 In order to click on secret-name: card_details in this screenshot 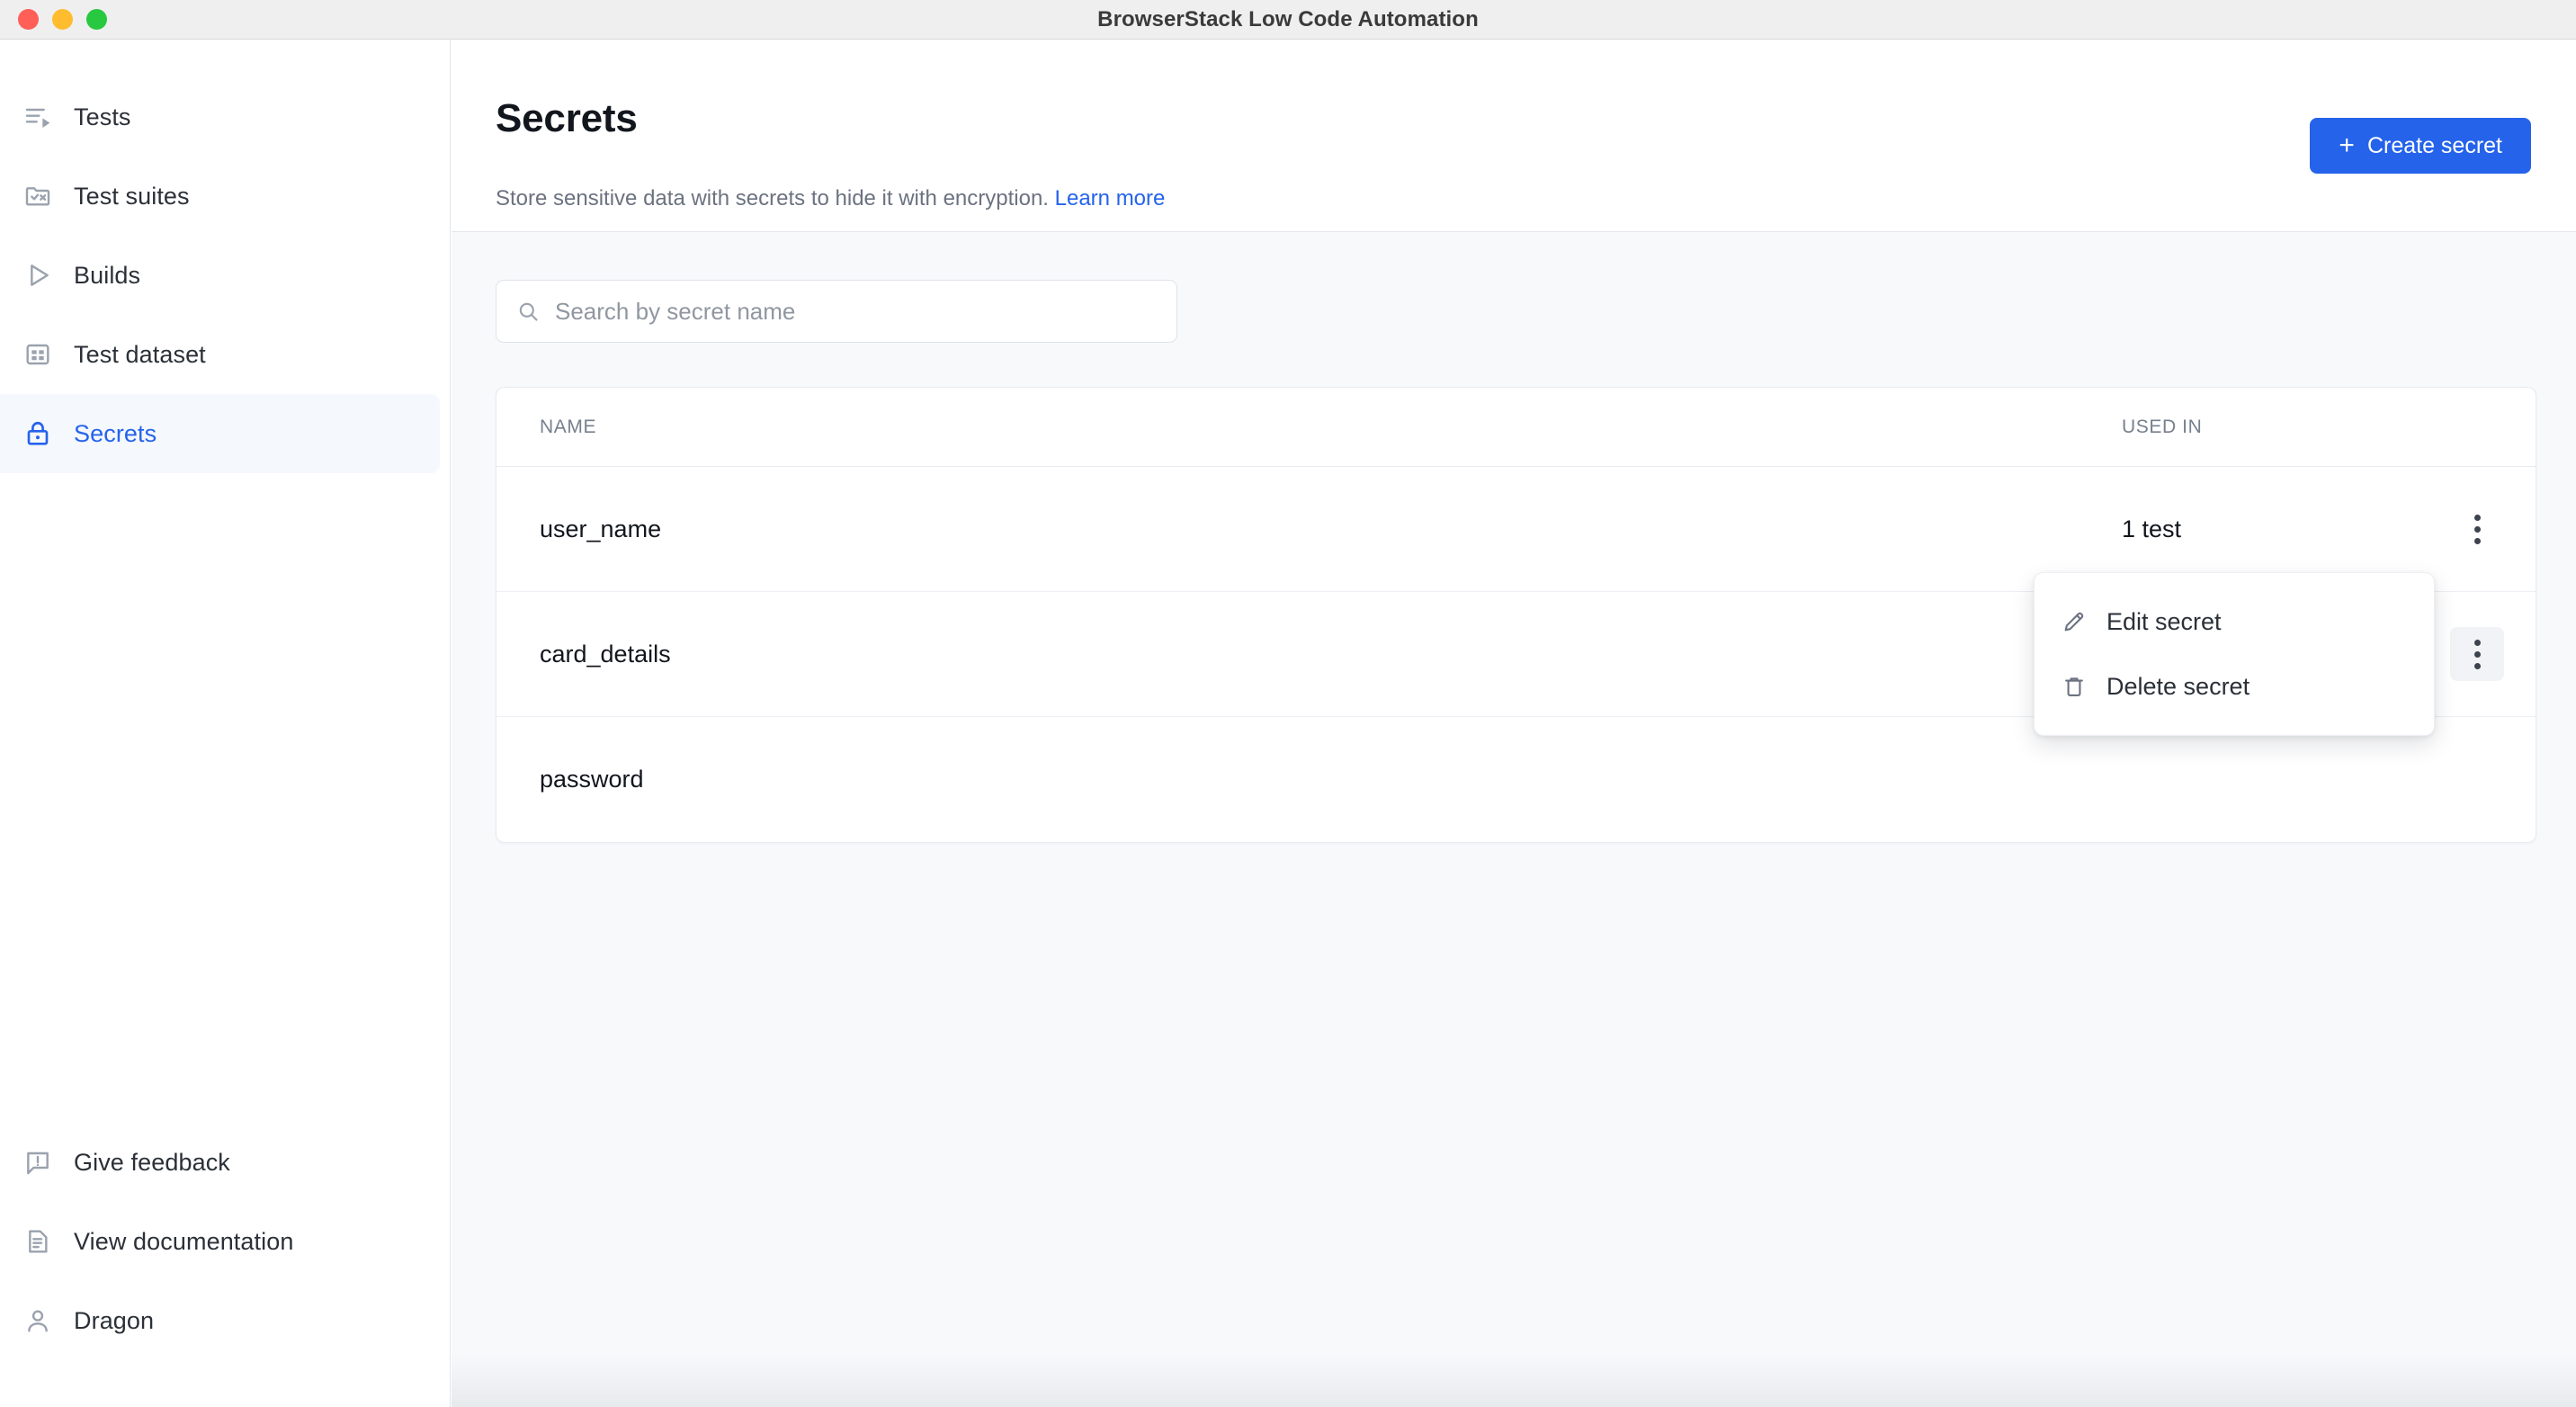, I will do `click(605, 654)`.